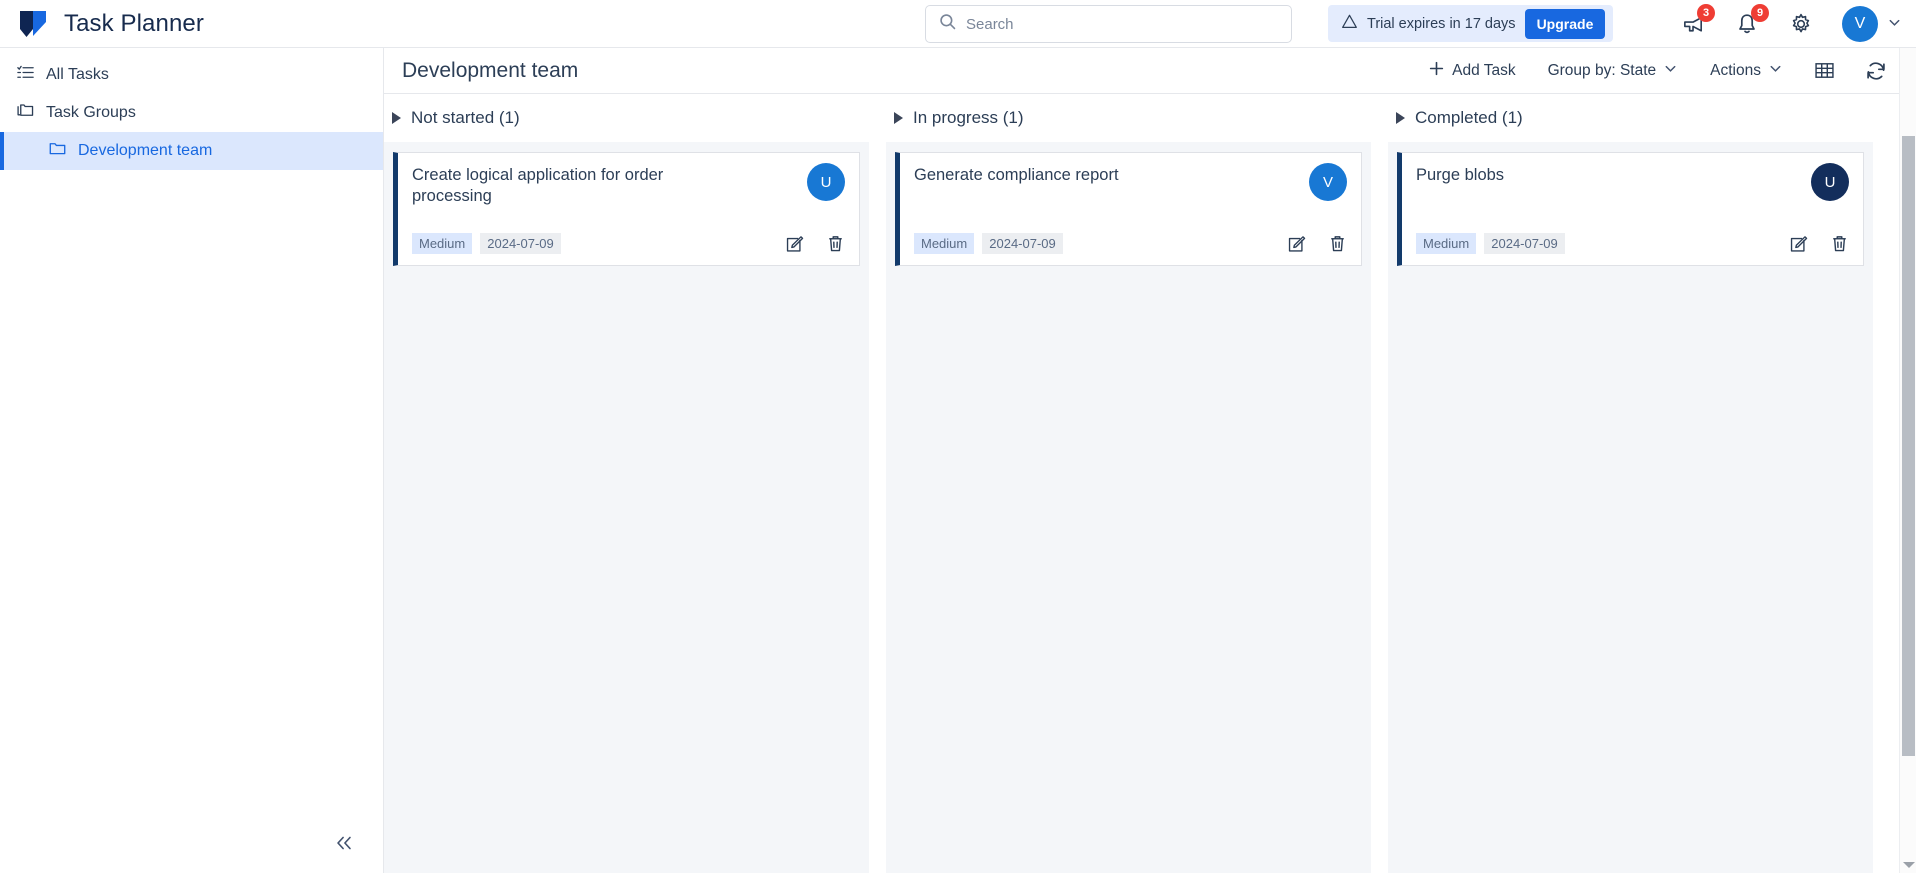 Image resolution: width=1916 pixels, height=873 pixels. What do you see at coordinates (77, 74) in the screenshot?
I see `sidebar-item-label: All Tasks` at bounding box center [77, 74].